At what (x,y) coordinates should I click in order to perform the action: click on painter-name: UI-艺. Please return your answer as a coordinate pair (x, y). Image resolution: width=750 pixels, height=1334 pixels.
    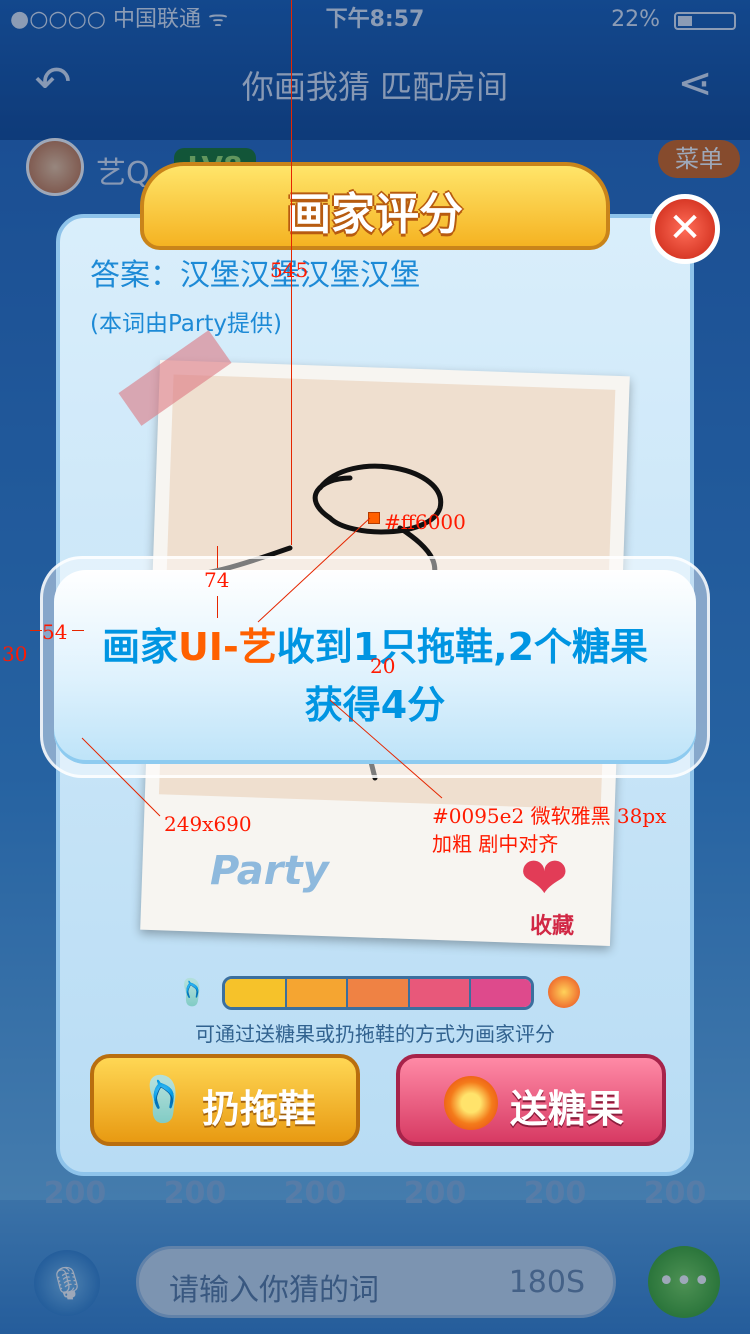
    Looking at the image, I should click on (227, 647).